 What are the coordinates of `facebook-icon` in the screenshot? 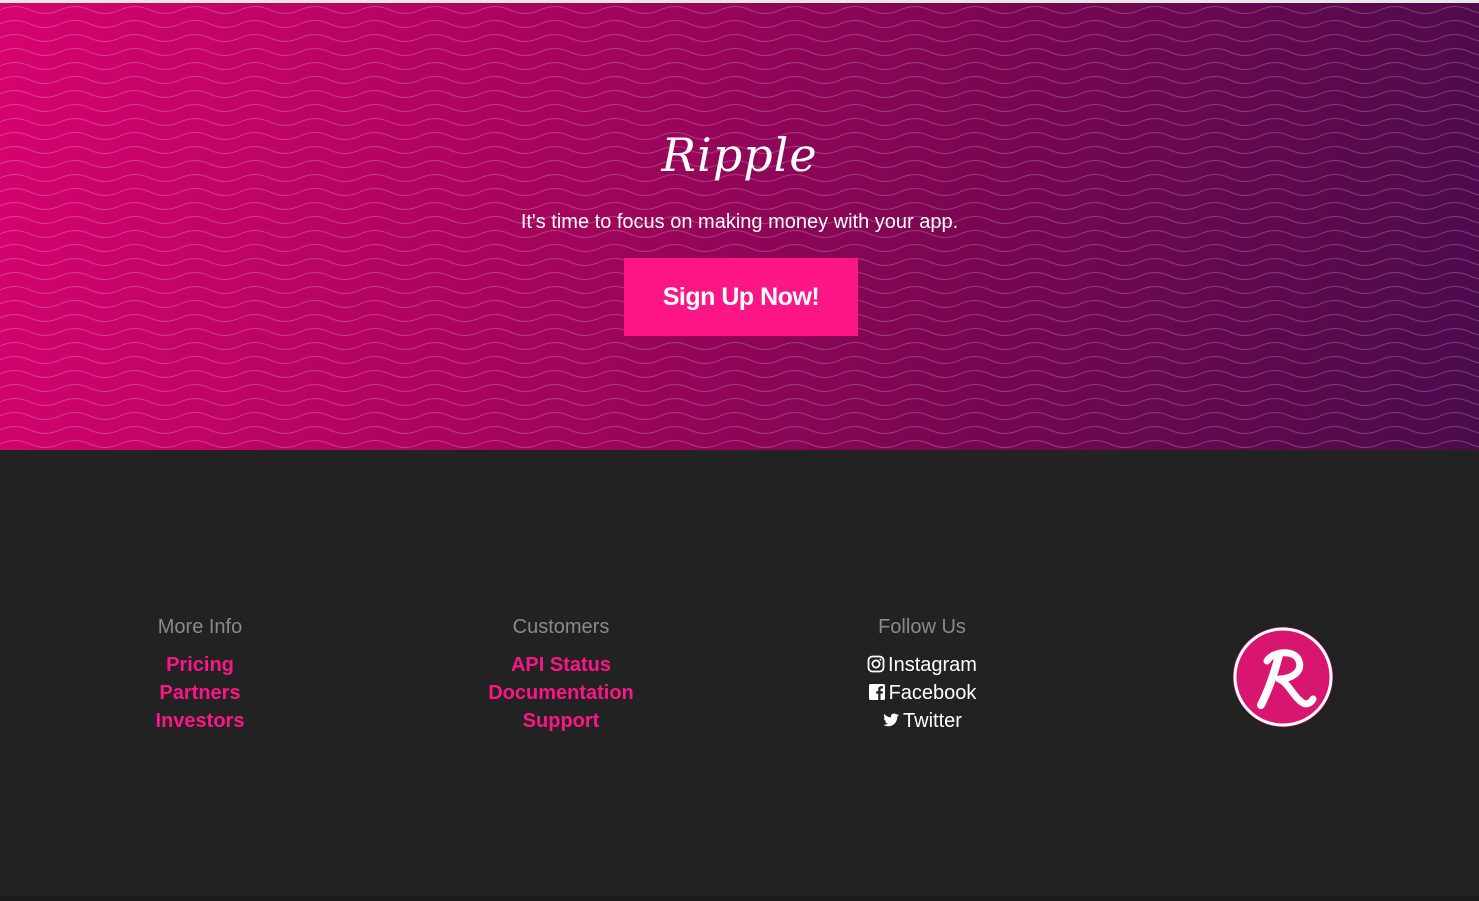 It's located at (876, 692).